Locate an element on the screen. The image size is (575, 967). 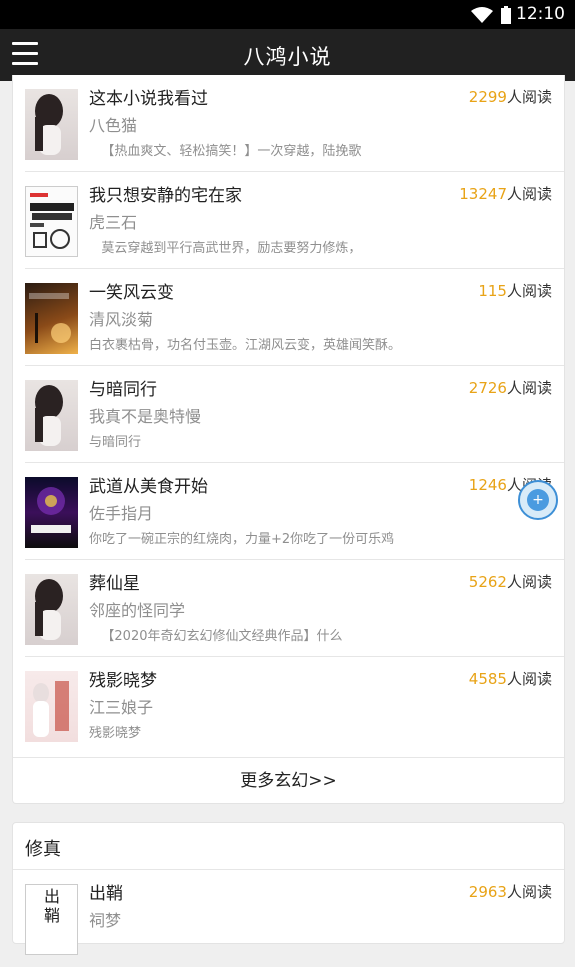
book-title: 与暗同行 is located at coordinates (123, 387).